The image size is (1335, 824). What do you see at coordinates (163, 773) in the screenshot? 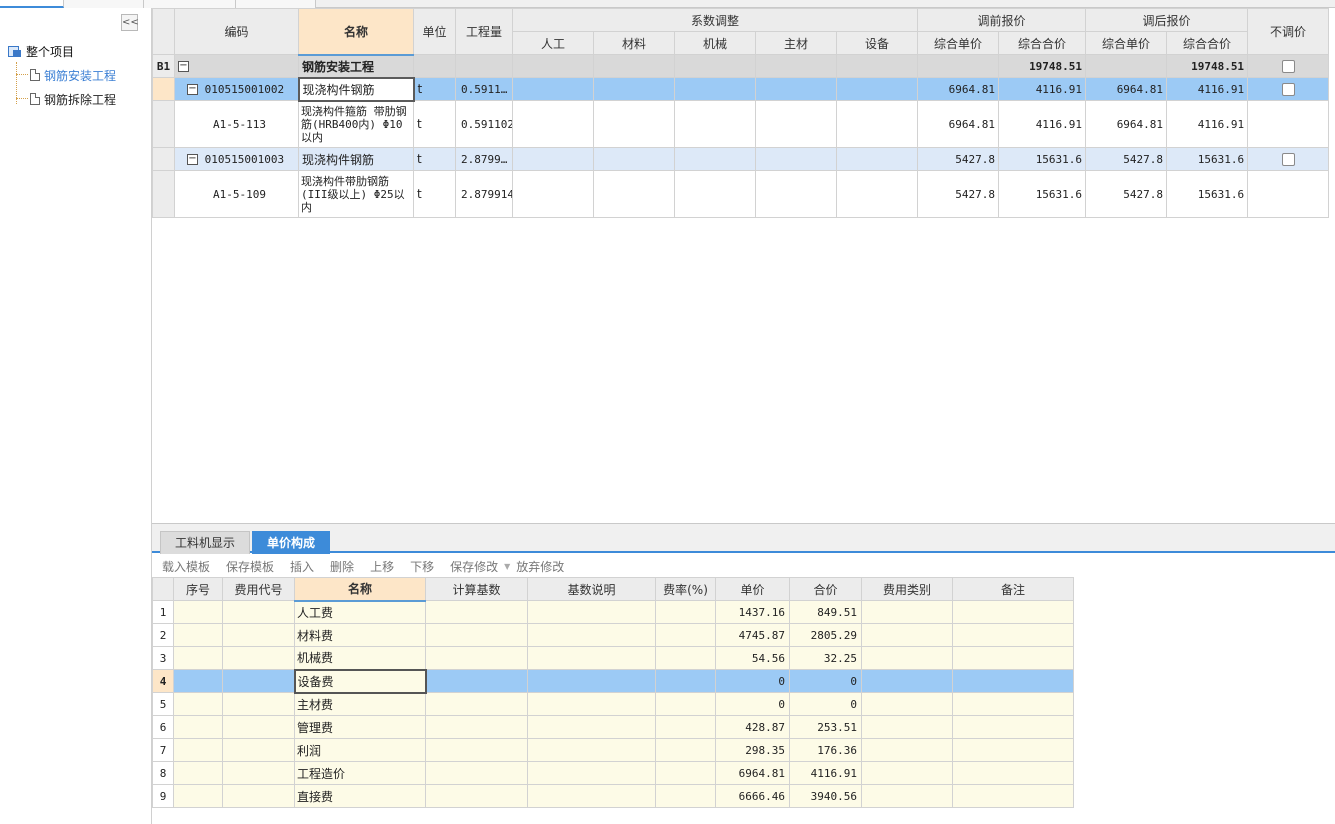
I see `row-number: 8` at bounding box center [163, 773].